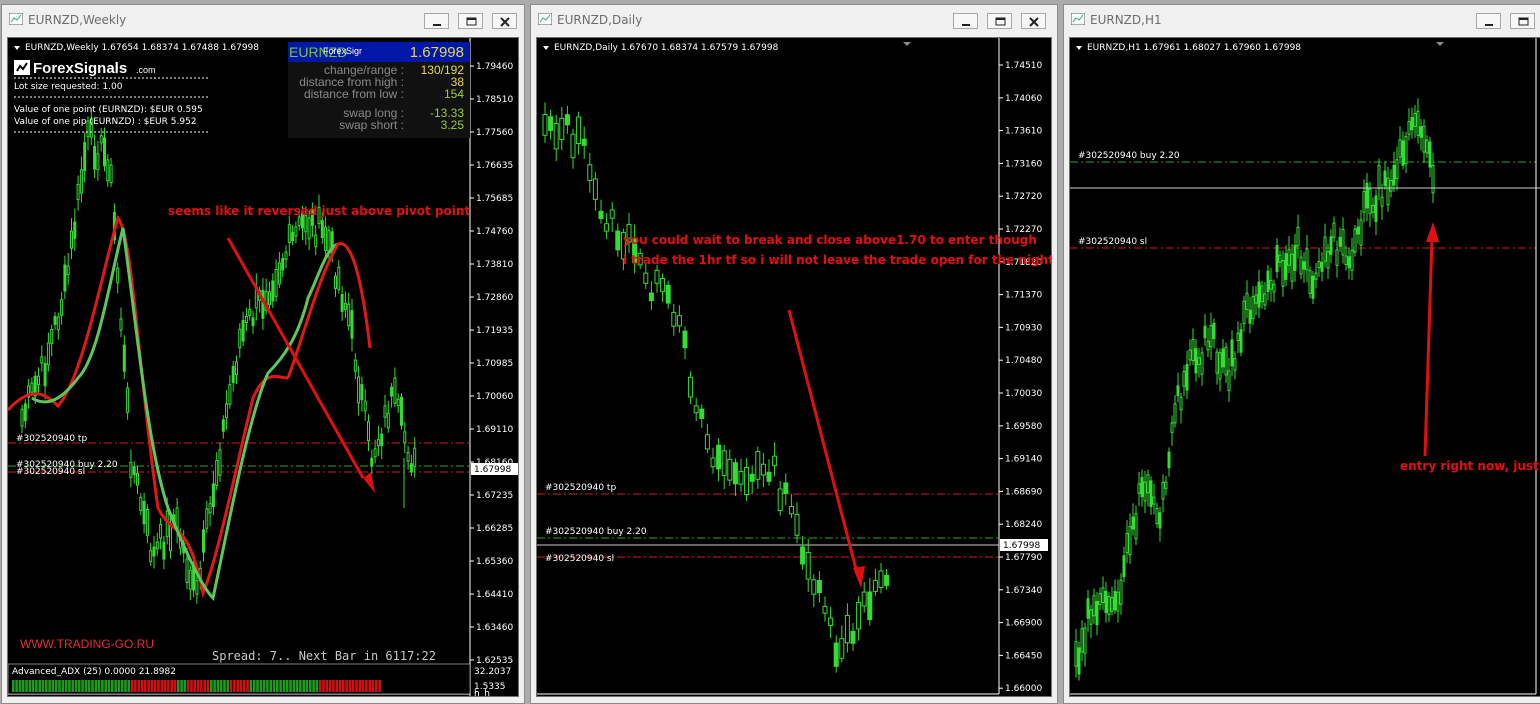 The image size is (1540, 704). What do you see at coordinates (371, 125) in the screenshot?
I see `panel-row-key: swap short :` at bounding box center [371, 125].